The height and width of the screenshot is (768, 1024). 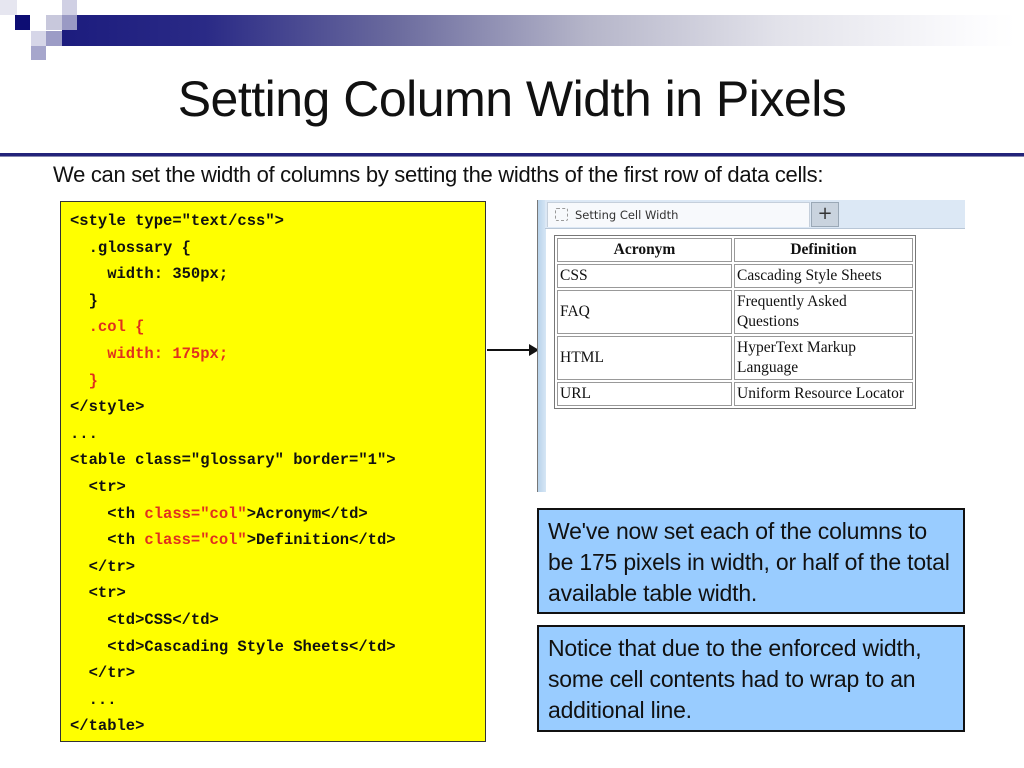 What do you see at coordinates (107, 407) in the screenshot?
I see `code-token: </style>` at bounding box center [107, 407].